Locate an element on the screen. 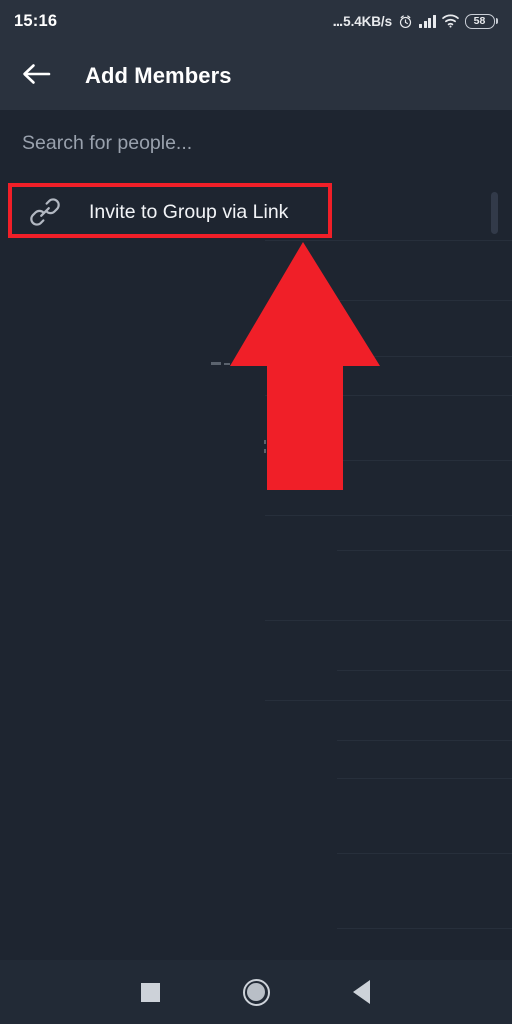 The image size is (512, 1024). battery-icon: 58 is located at coordinates (481, 21).